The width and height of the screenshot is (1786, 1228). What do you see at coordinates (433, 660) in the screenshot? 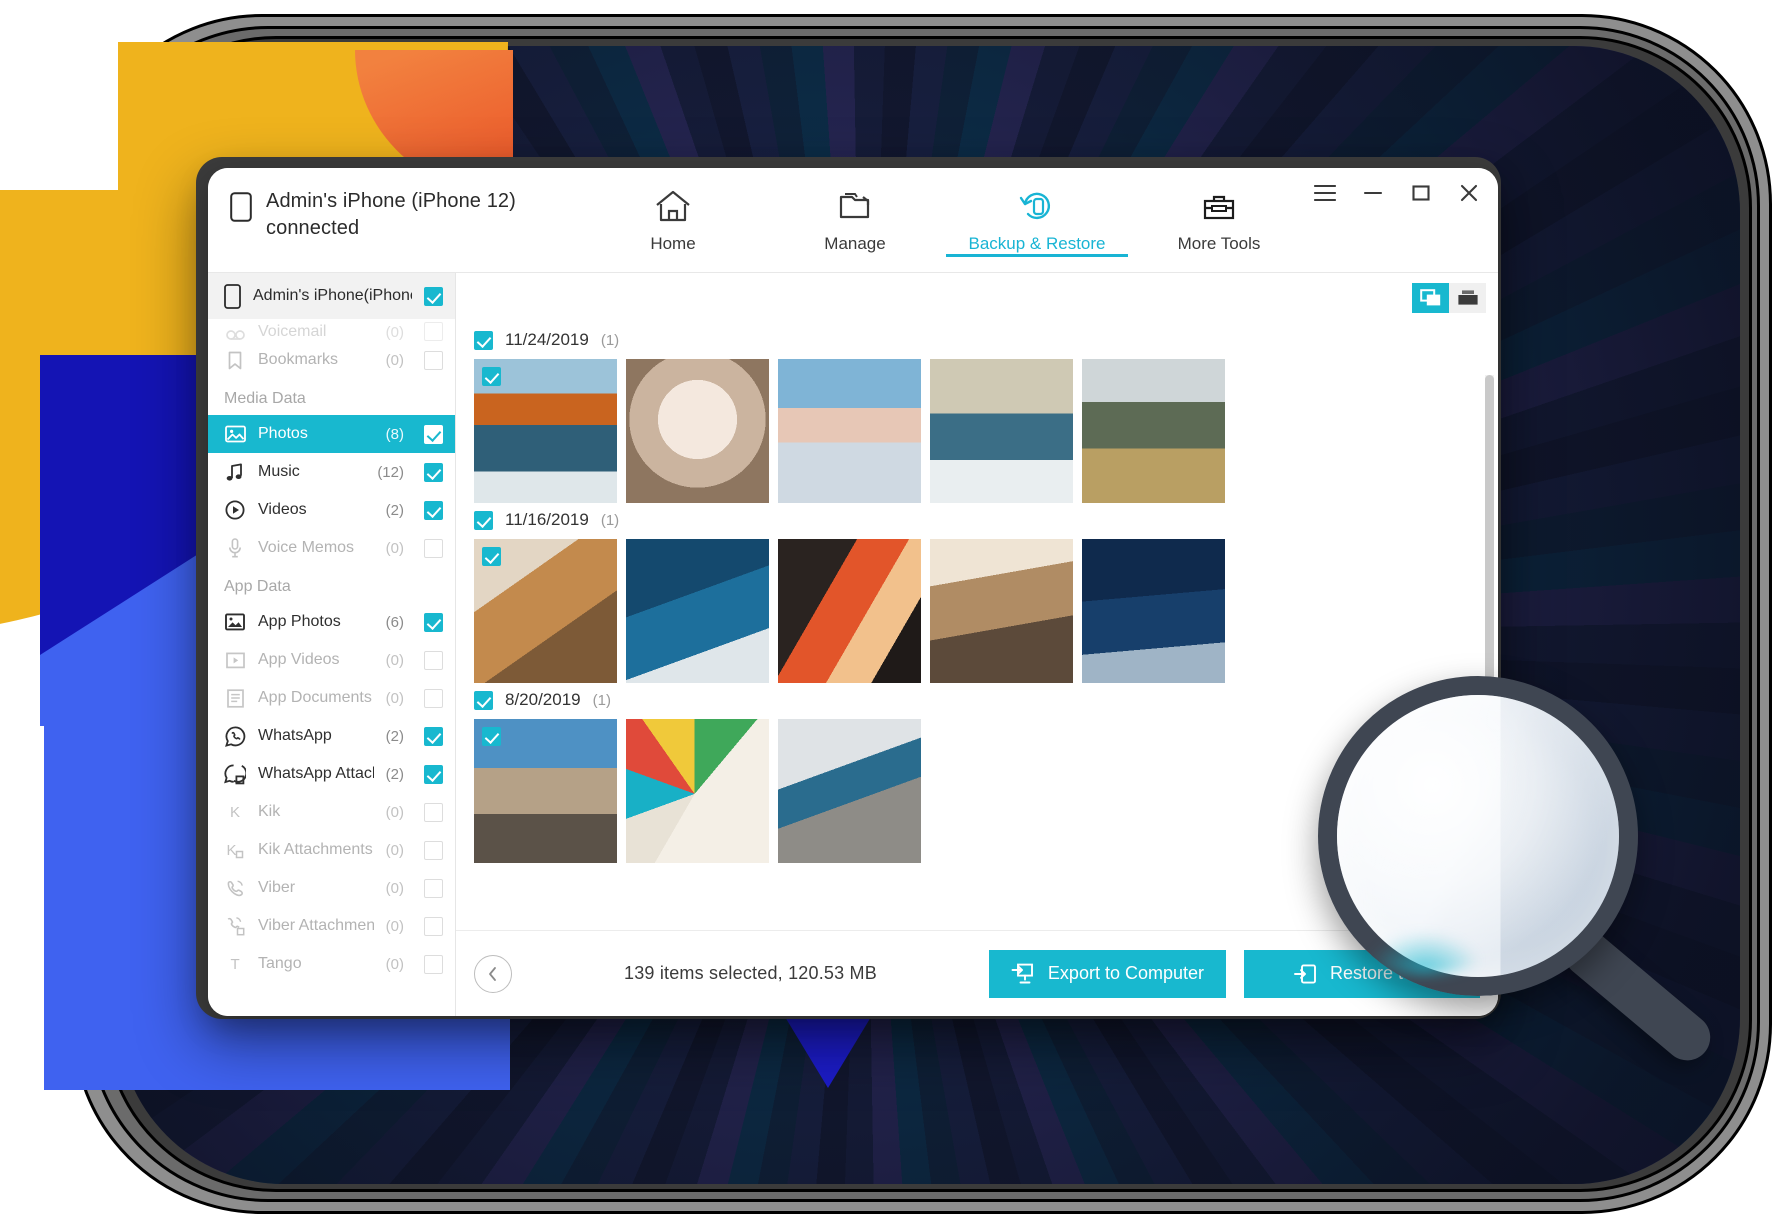
I see `sidebar-item-app-videos-checkbox` at bounding box center [433, 660].